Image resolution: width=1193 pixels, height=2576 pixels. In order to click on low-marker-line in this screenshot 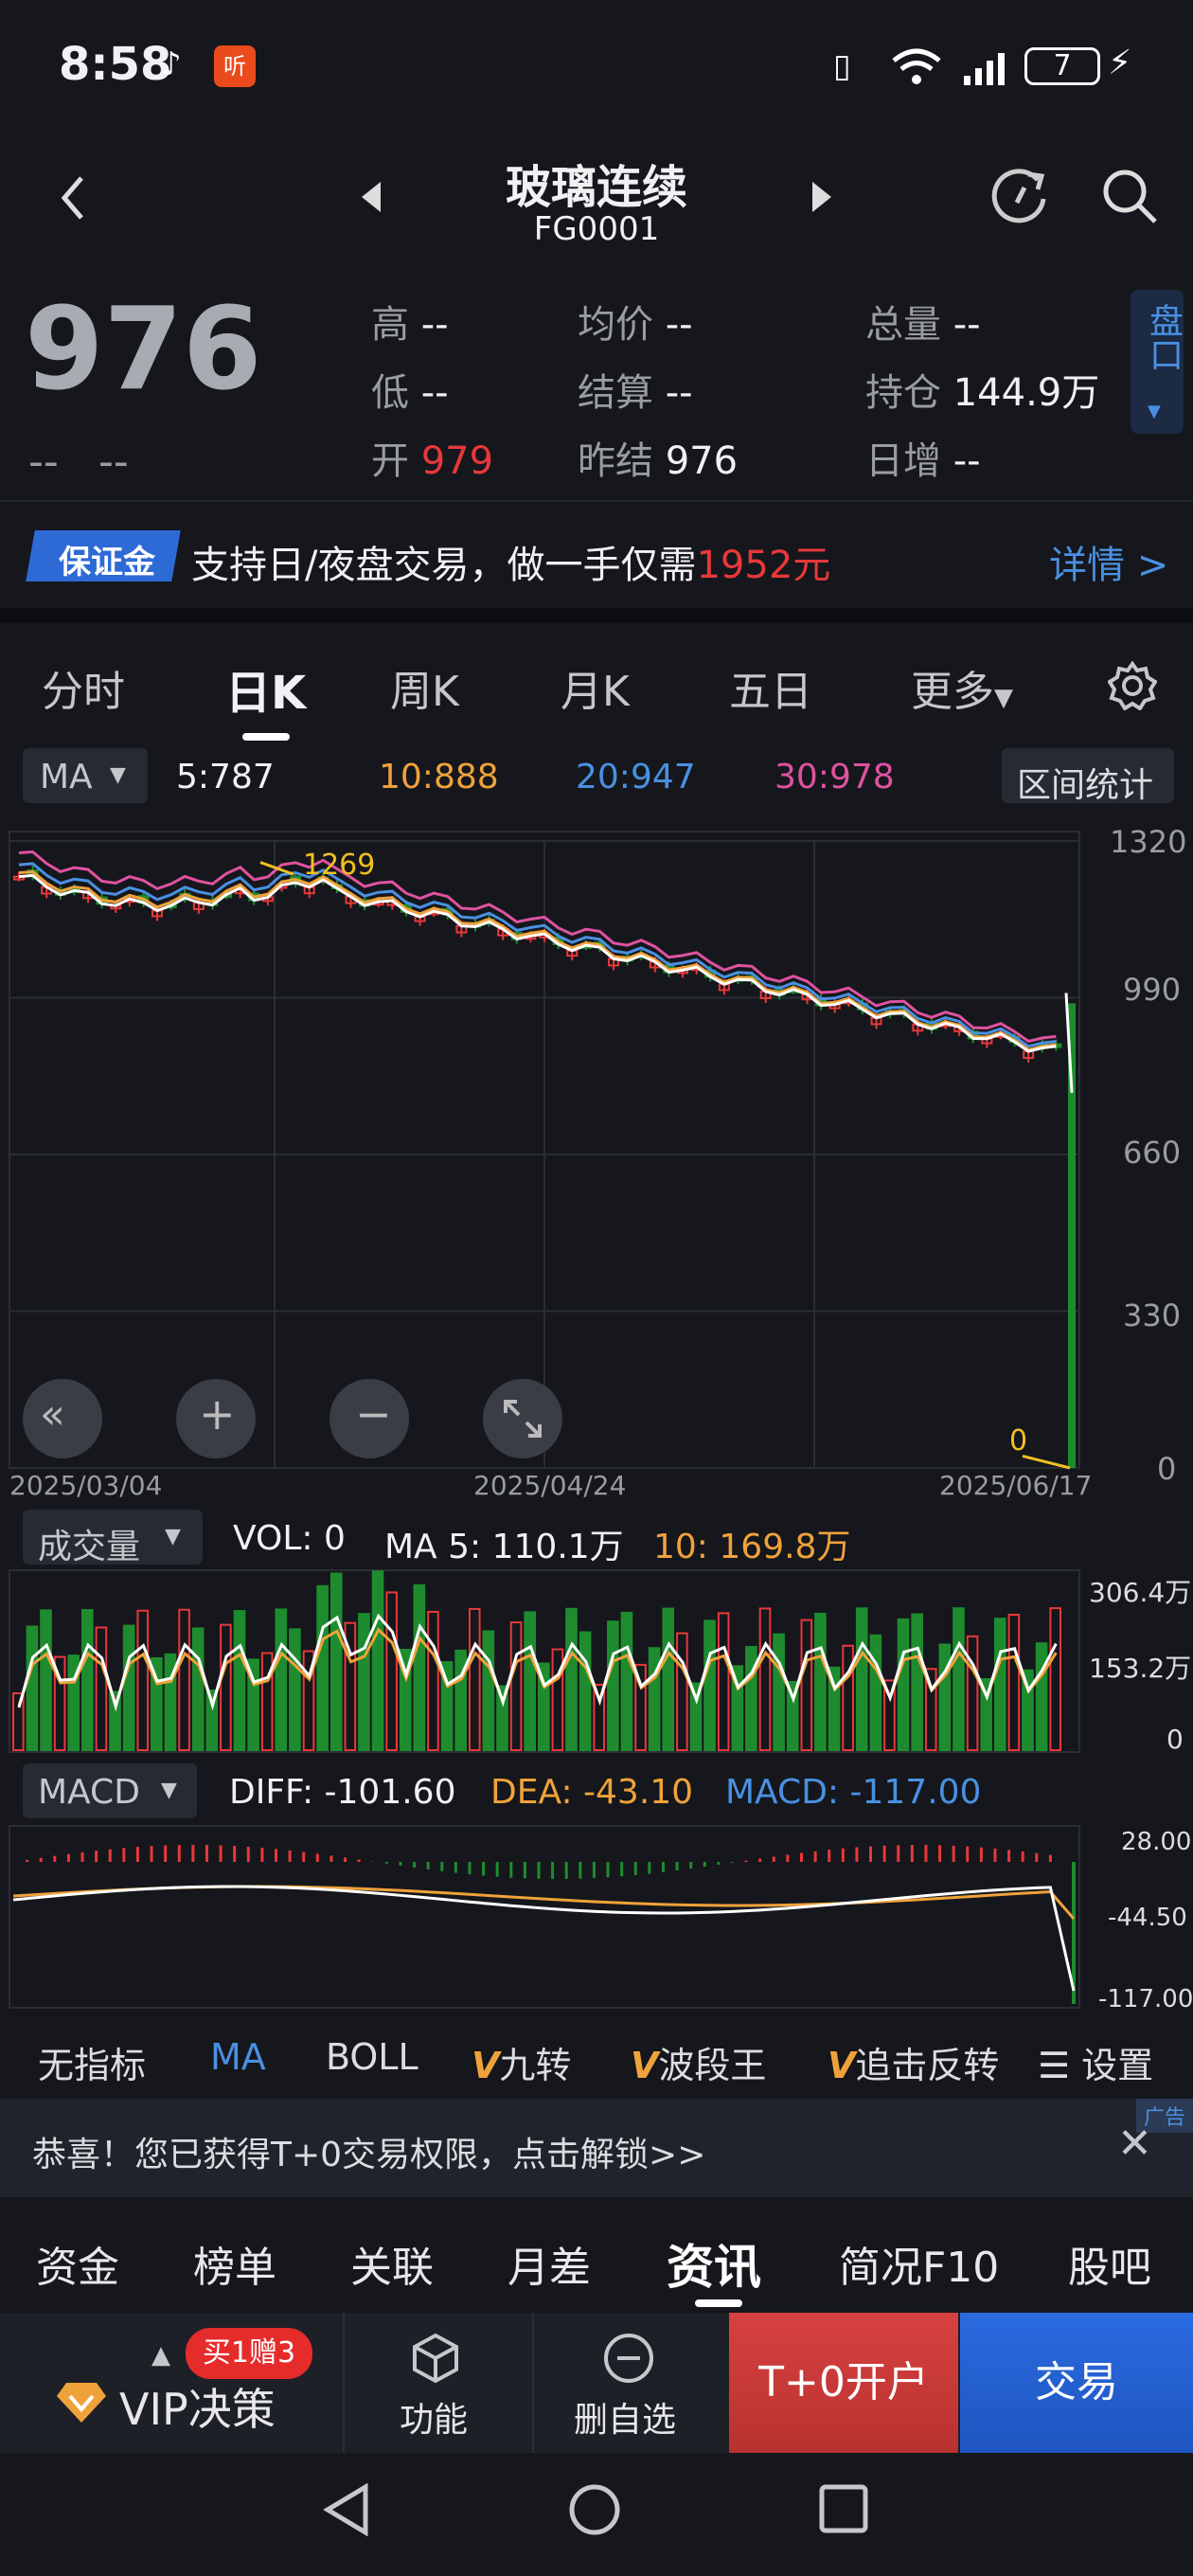, I will do `click(1046, 1462)`.